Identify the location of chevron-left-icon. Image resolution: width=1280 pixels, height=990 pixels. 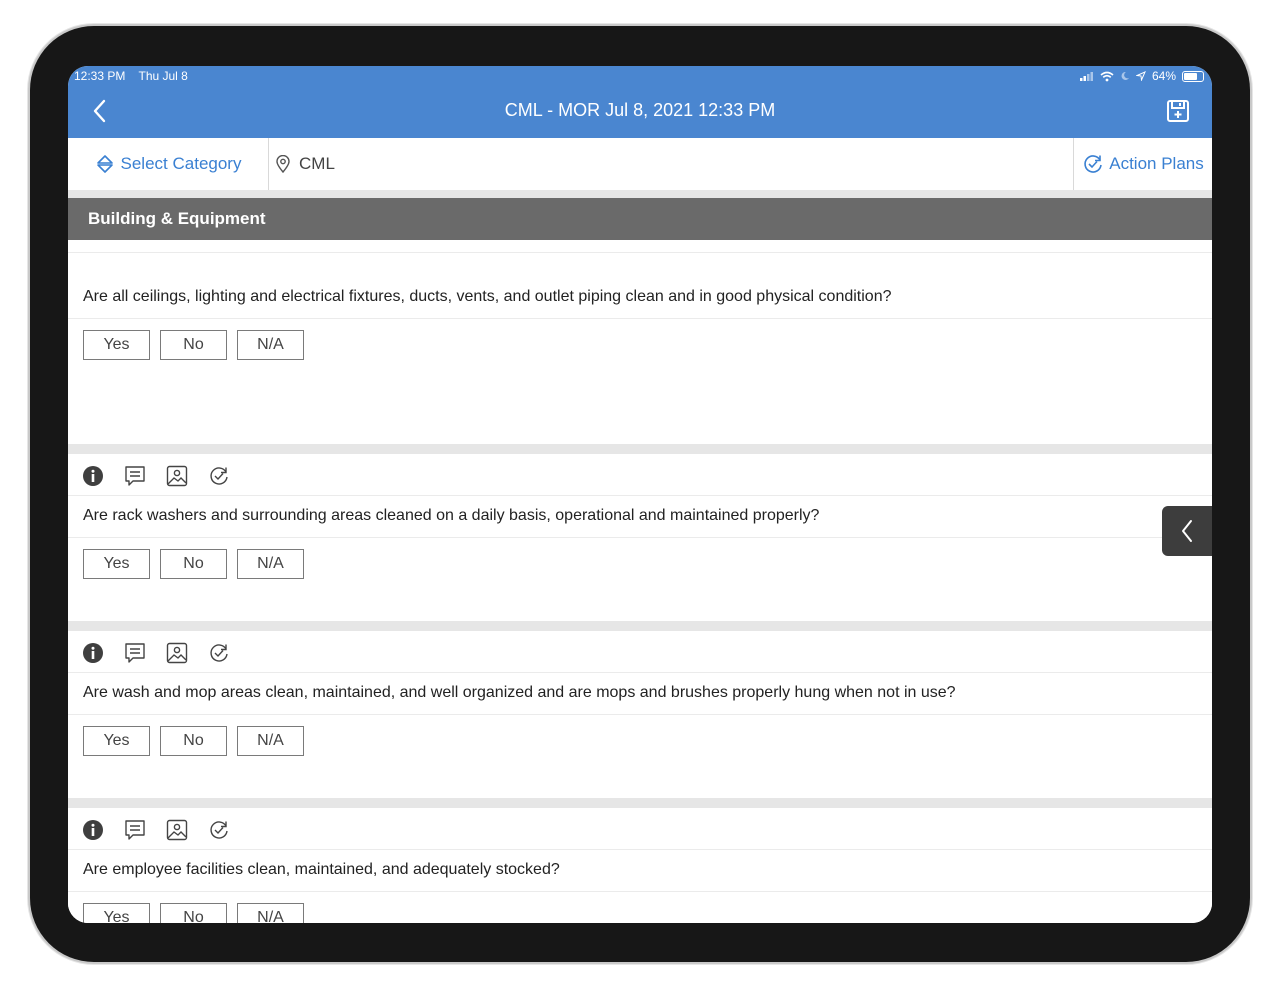
(1187, 531).